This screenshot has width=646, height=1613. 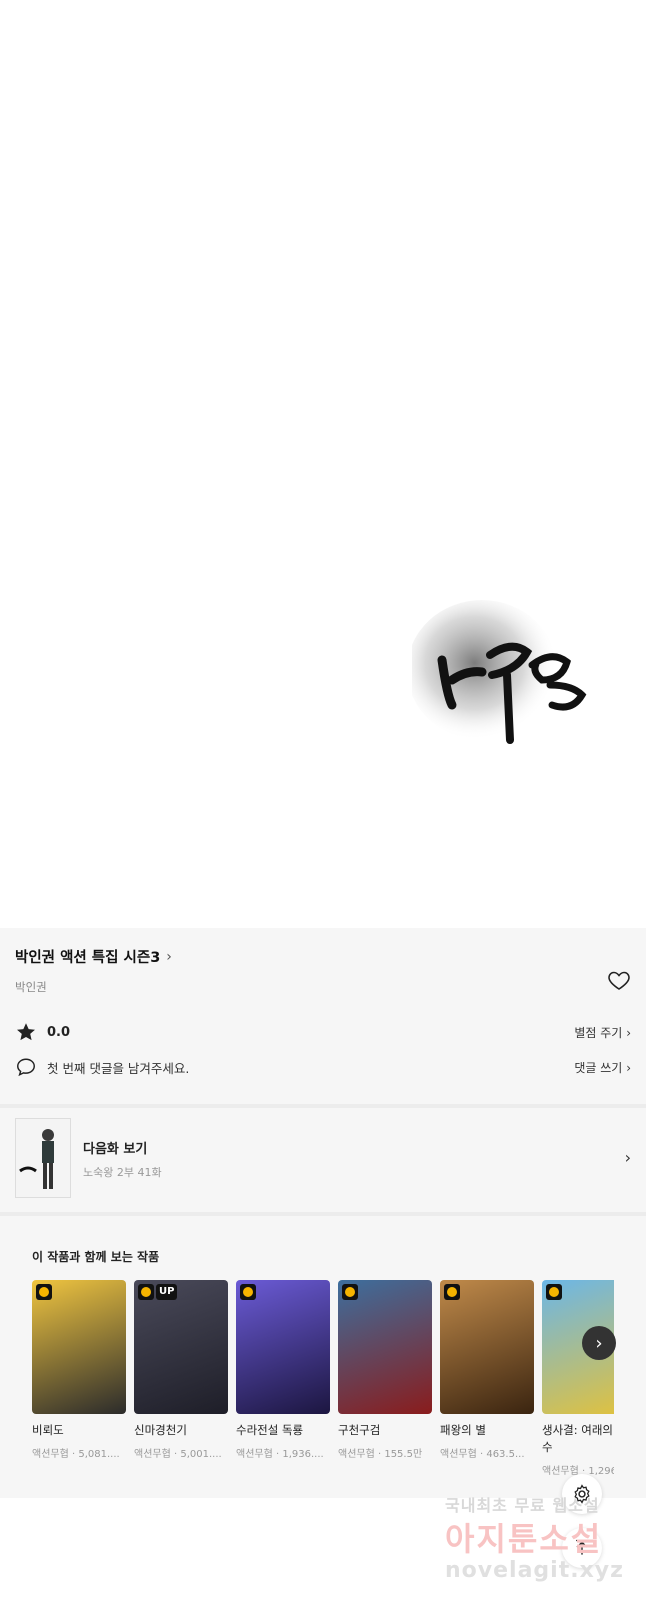 What do you see at coordinates (522, 1505) in the screenshot?
I see `watermark-line1: 국내최초 무료 웹소설` at bounding box center [522, 1505].